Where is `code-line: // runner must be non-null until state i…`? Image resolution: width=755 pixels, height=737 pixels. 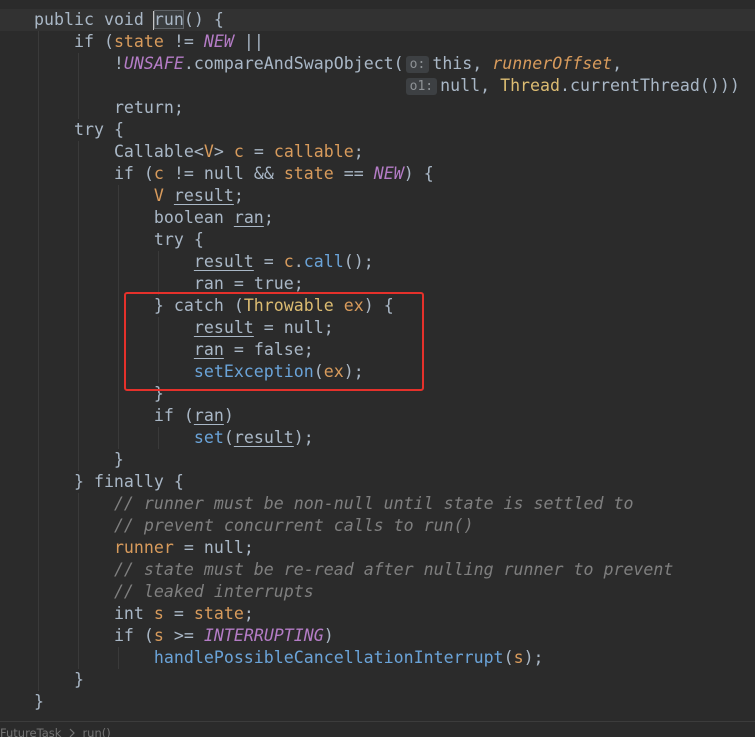
code-line: // runner must be non-null until state i… is located at coordinates (377, 504).